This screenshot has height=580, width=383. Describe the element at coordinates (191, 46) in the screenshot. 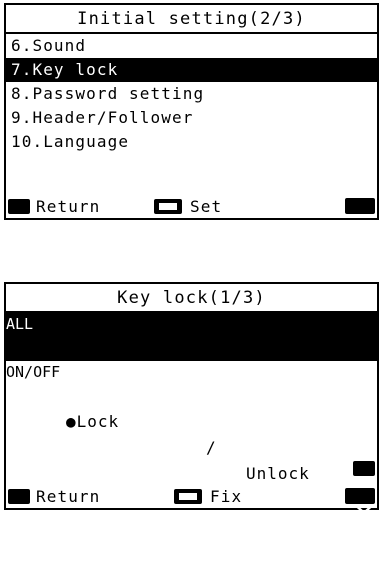

I see `menu-item-sound: 6.Sound` at that location.